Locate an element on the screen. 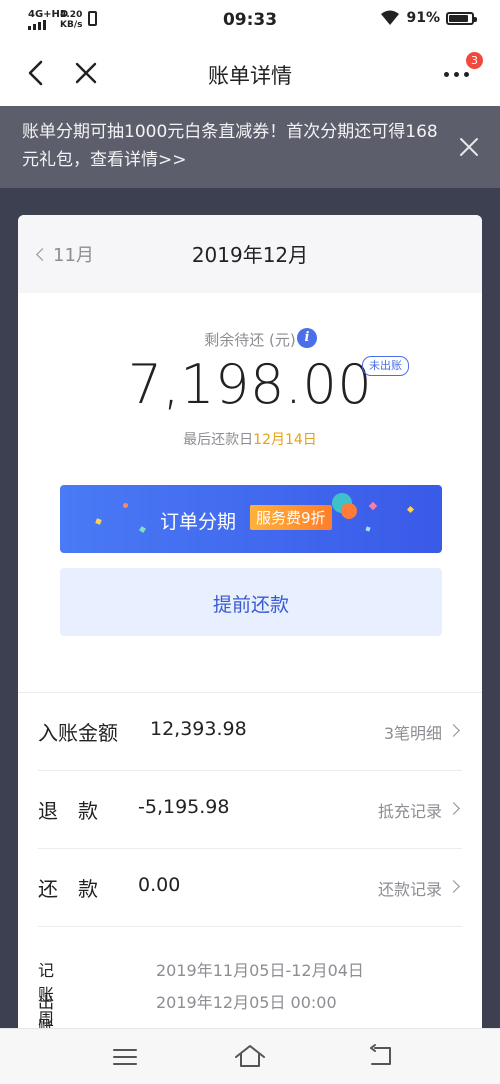 The width and height of the screenshot is (500, 1084). more-dots-icon is located at coordinates (456, 74).